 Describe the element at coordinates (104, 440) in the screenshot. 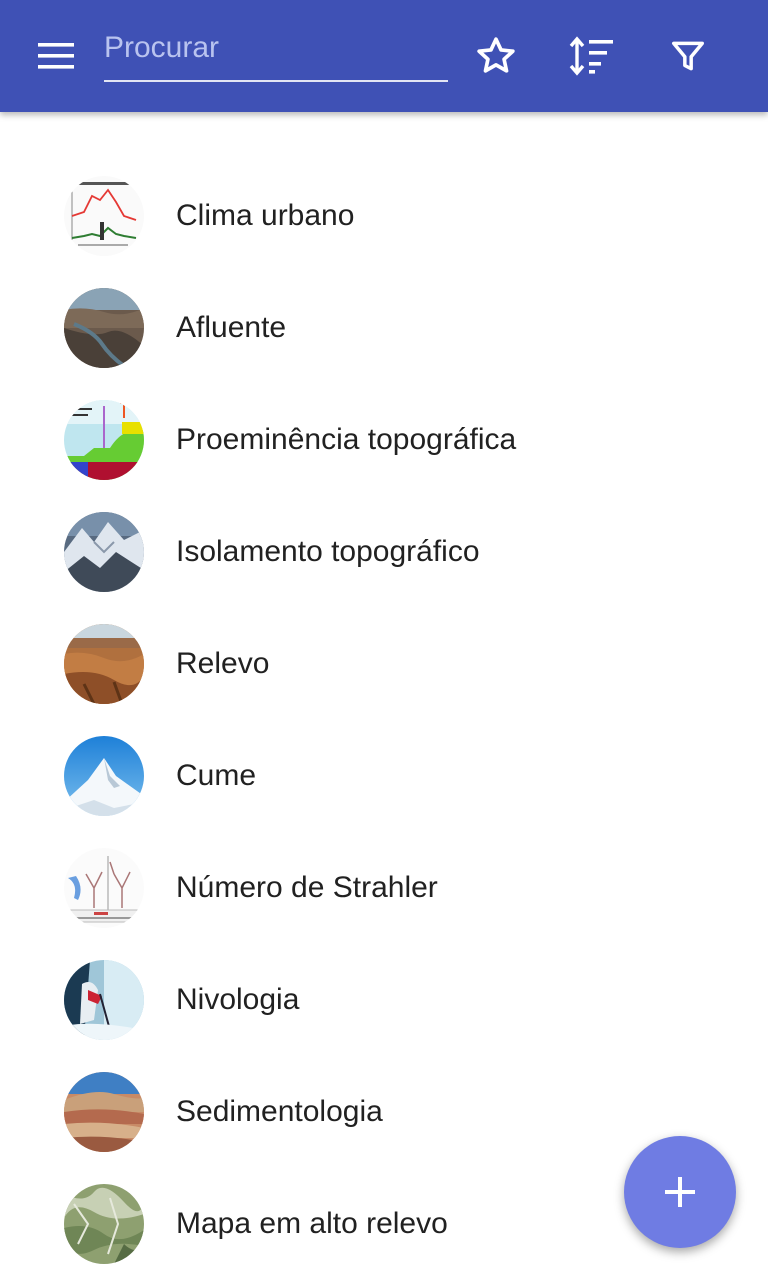

I see `prominence-diagram-thumbnail` at that location.